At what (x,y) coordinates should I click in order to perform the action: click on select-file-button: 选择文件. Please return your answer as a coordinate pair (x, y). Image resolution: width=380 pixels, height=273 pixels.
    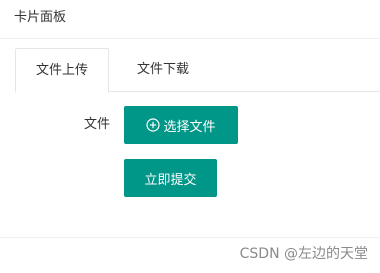
    Looking at the image, I should click on (181, 125).